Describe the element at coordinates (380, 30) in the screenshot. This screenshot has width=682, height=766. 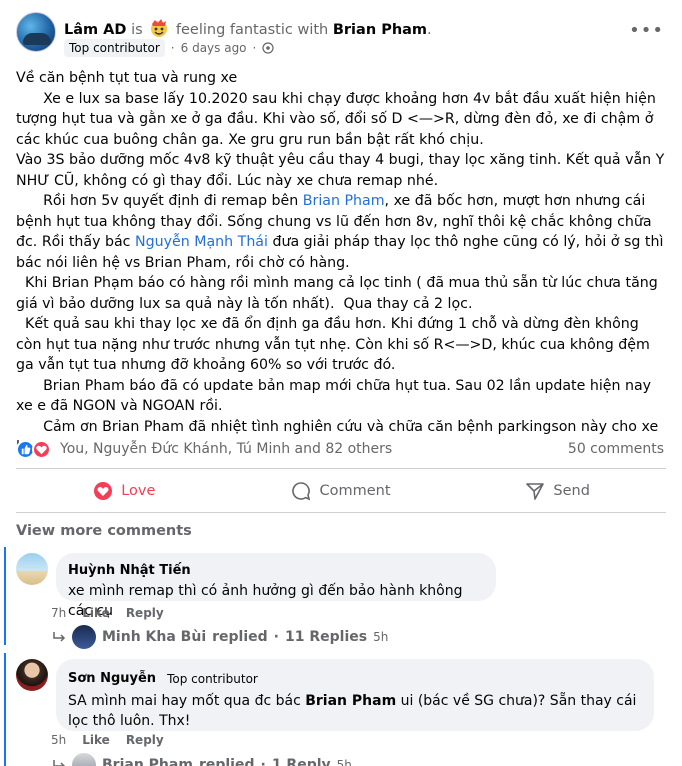
I see `tagged-name: Brian Pham` at that location.